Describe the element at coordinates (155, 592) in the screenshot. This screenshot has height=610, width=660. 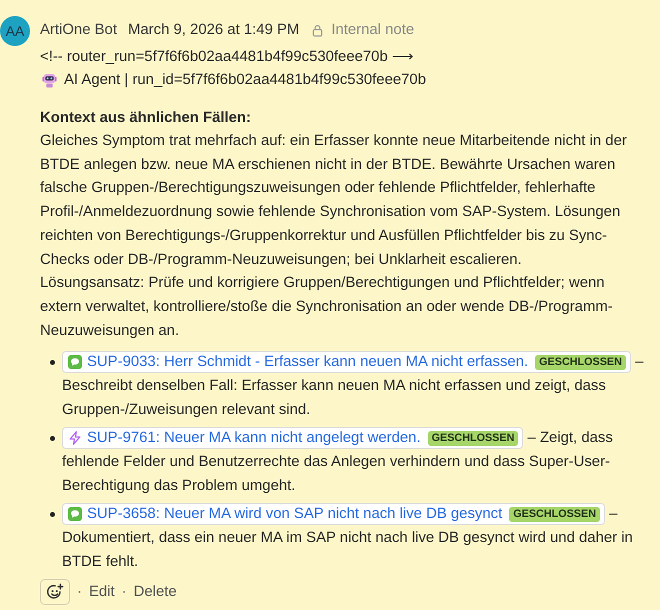
I see `delete-link: Delete` at that location.